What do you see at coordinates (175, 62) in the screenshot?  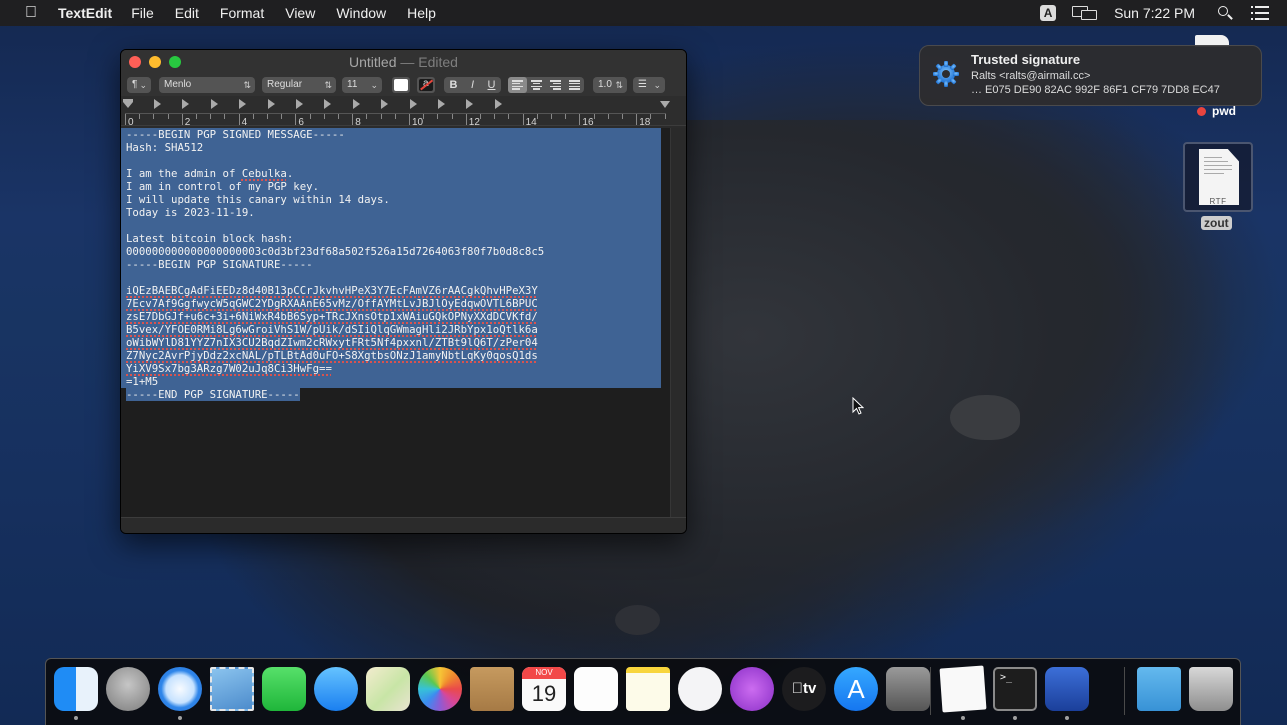 I see `zoom-window-button` at bounding box center [175, 62].